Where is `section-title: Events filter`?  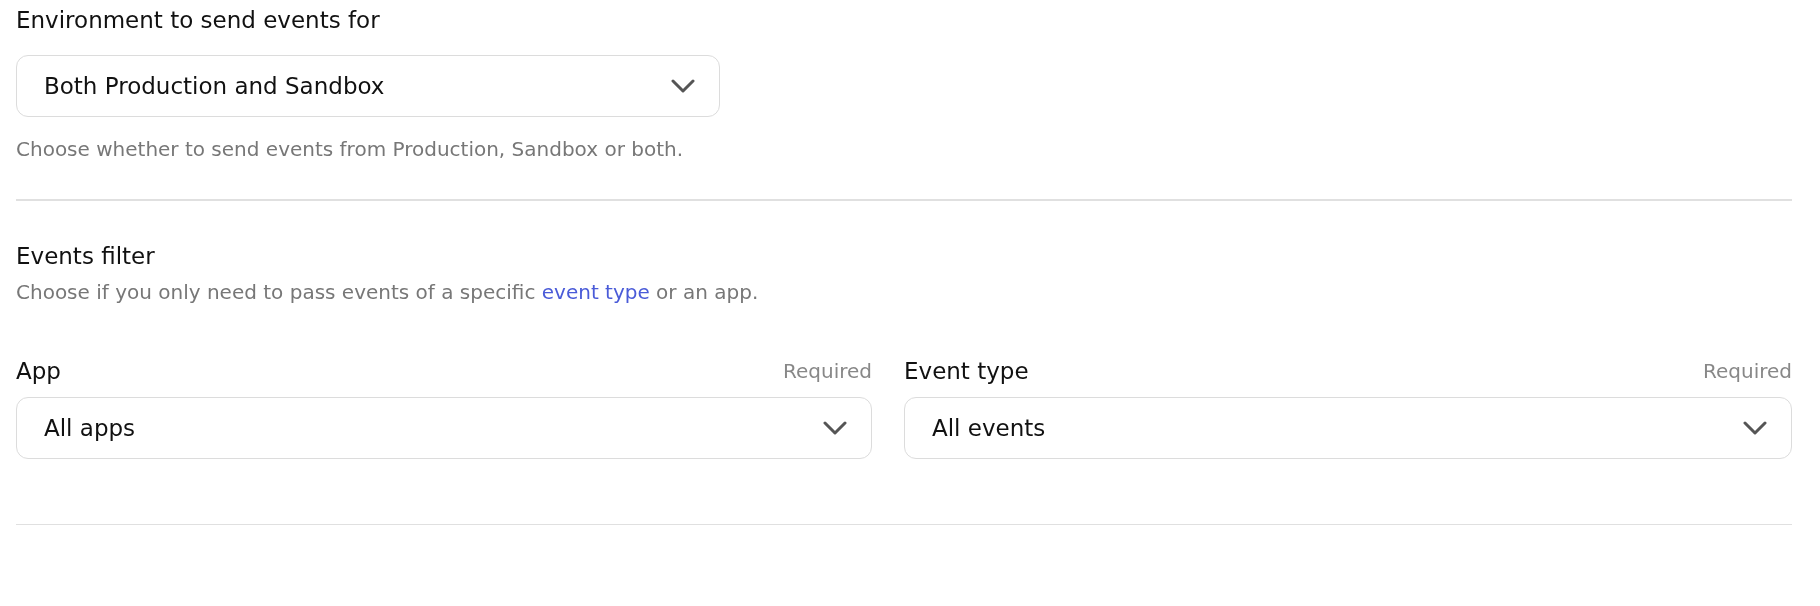
section-title: Events filter is located at coordinates (86, 256).